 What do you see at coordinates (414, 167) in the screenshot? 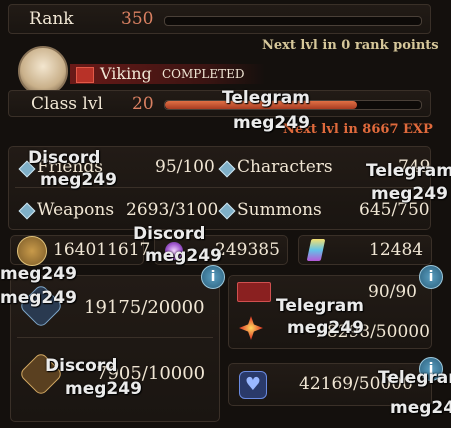
I see `characters-value: 749` at bounding box center [414, 167].